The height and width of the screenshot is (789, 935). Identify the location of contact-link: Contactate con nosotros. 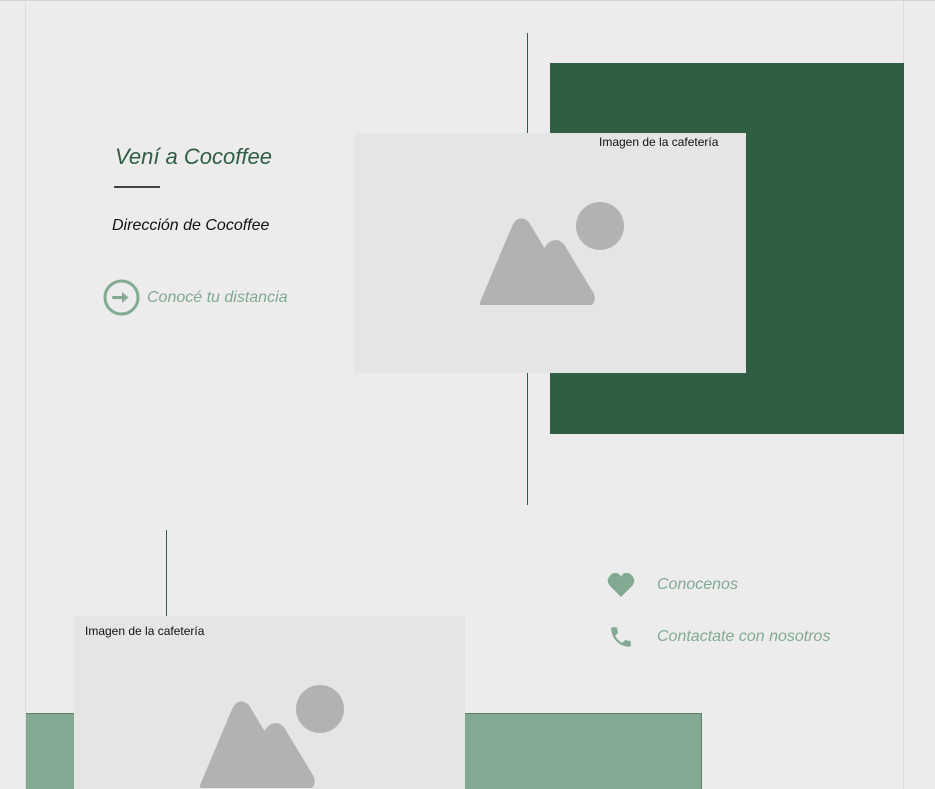
(718, 637).